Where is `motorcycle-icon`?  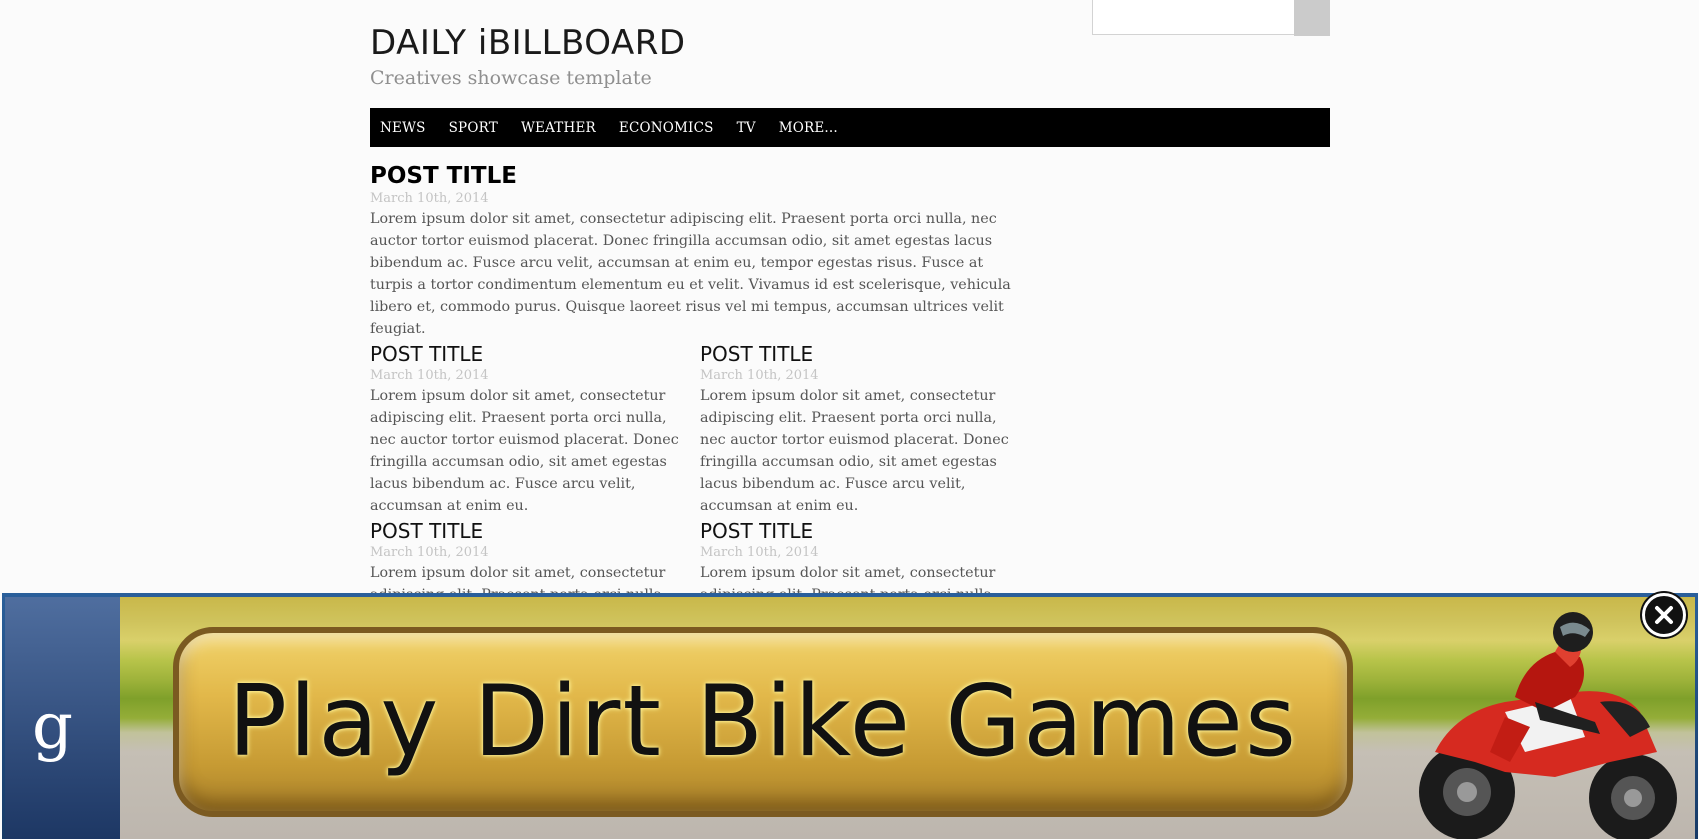 motorcycle-icon is located at coordinates (1548, 725).